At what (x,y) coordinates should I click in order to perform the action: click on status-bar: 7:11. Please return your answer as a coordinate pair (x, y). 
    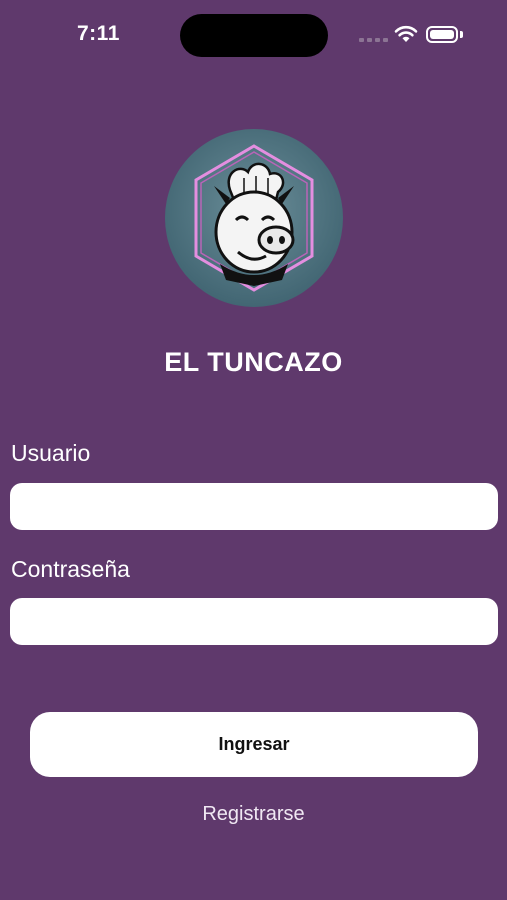
    Looking at the image, I should click on (253, 35).